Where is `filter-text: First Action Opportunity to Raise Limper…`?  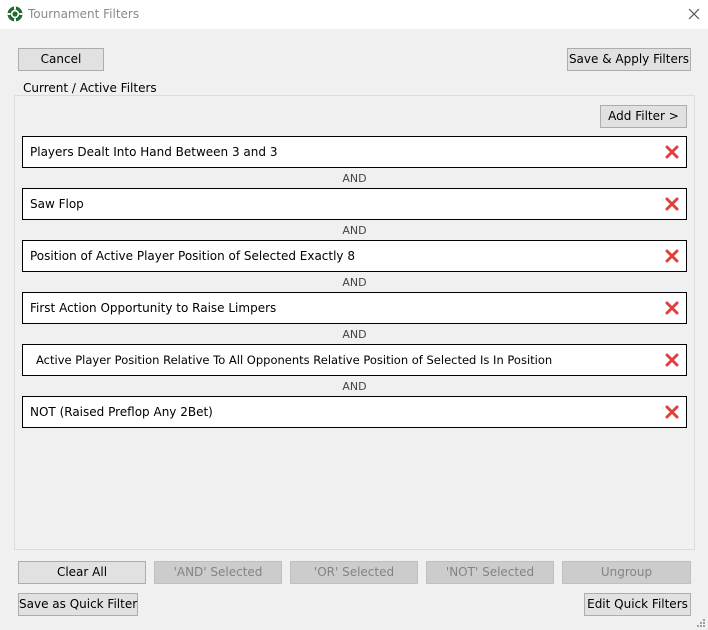
filter-text: First Action Opportunity to Raise Limper… is located at coordinates (153, 308).